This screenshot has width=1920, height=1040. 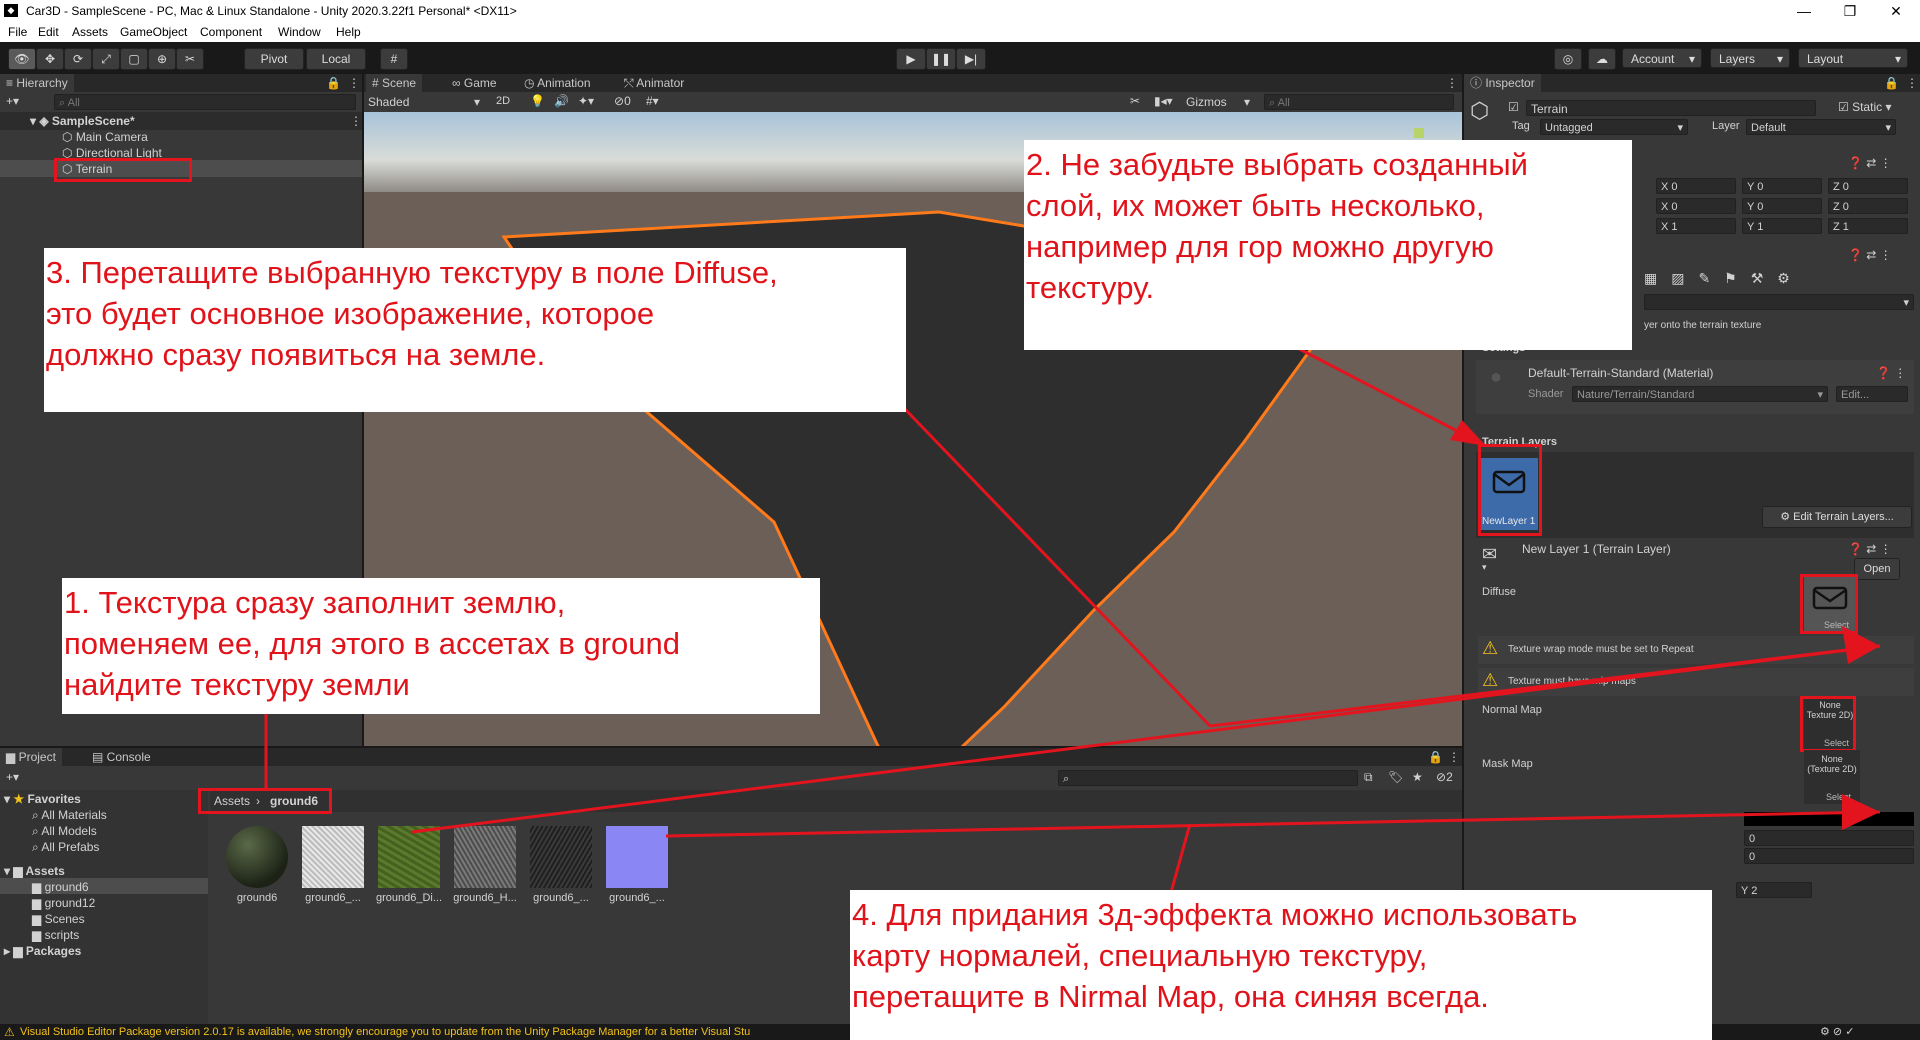 I want to click on local-toggle: Local, so click(x=336, y=59).